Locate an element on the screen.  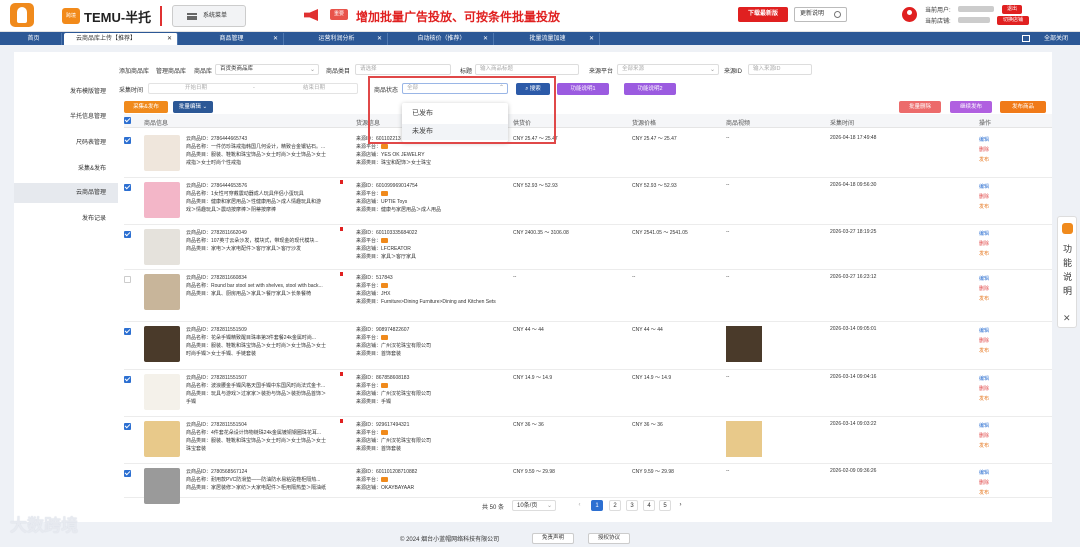
page-2: 2 is located at coordinates (615, 505).